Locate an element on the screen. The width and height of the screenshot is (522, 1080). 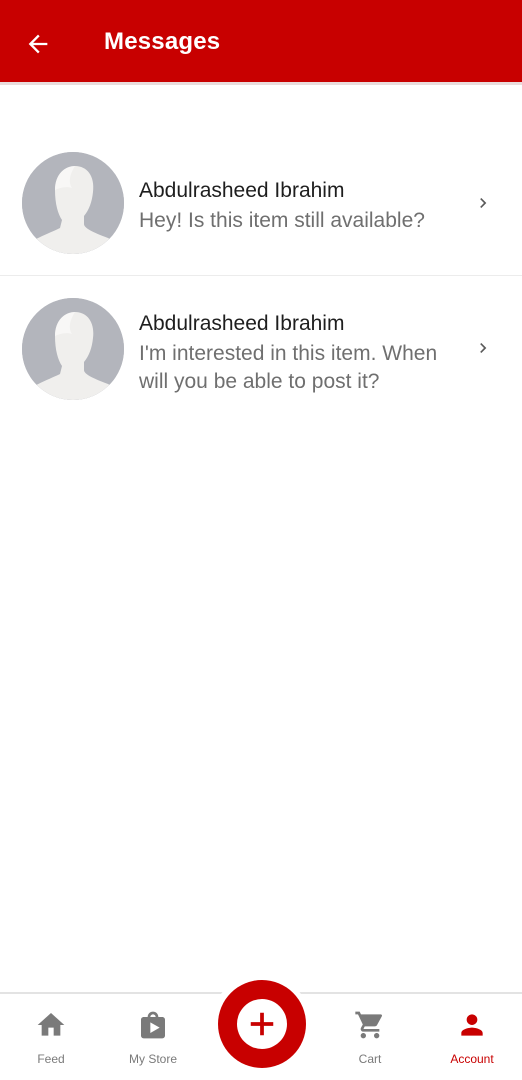
home-icon is located at coordinates (51, 1025).